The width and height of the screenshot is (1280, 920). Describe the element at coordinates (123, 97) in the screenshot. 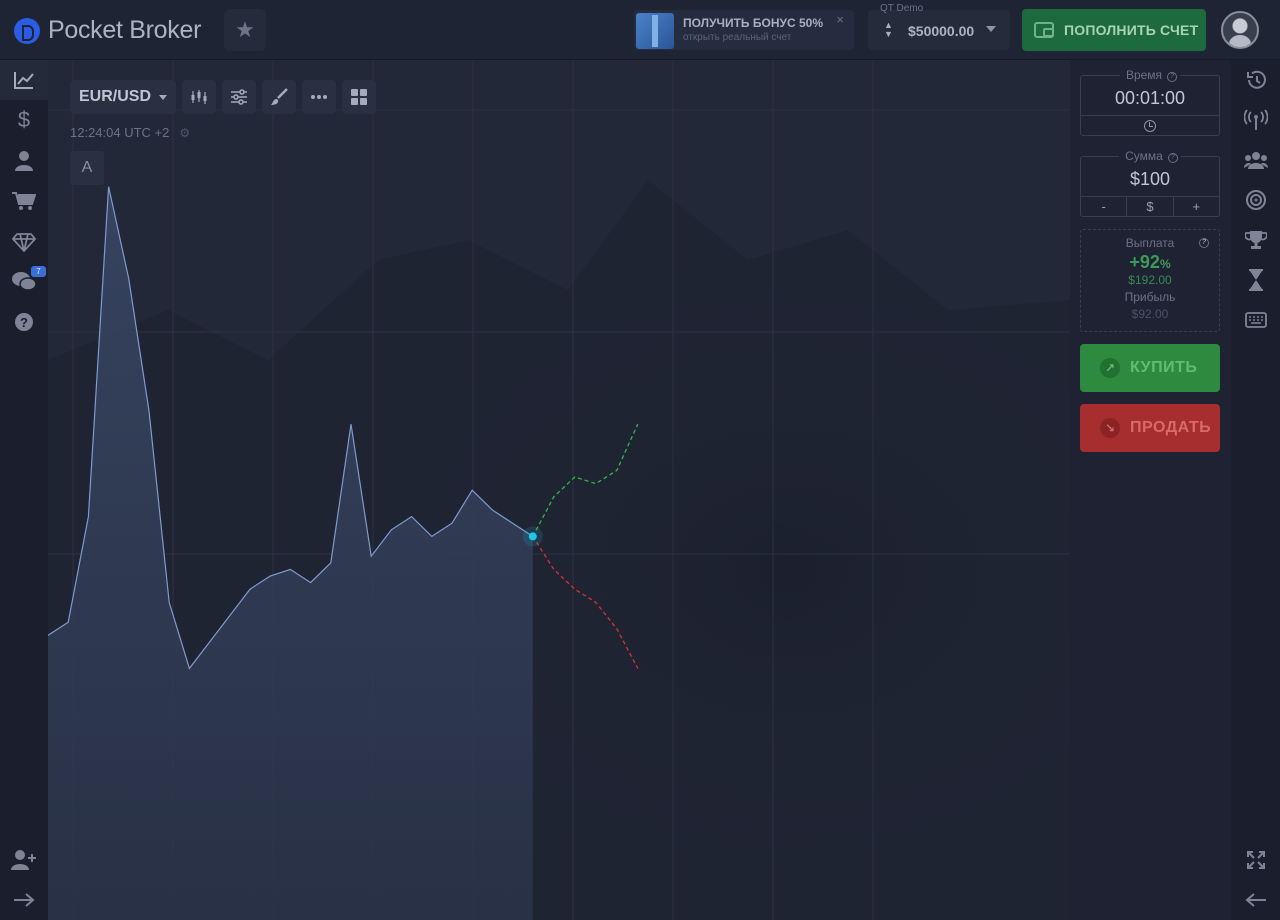

I see `asset-selector: EUR/USD` at that location.